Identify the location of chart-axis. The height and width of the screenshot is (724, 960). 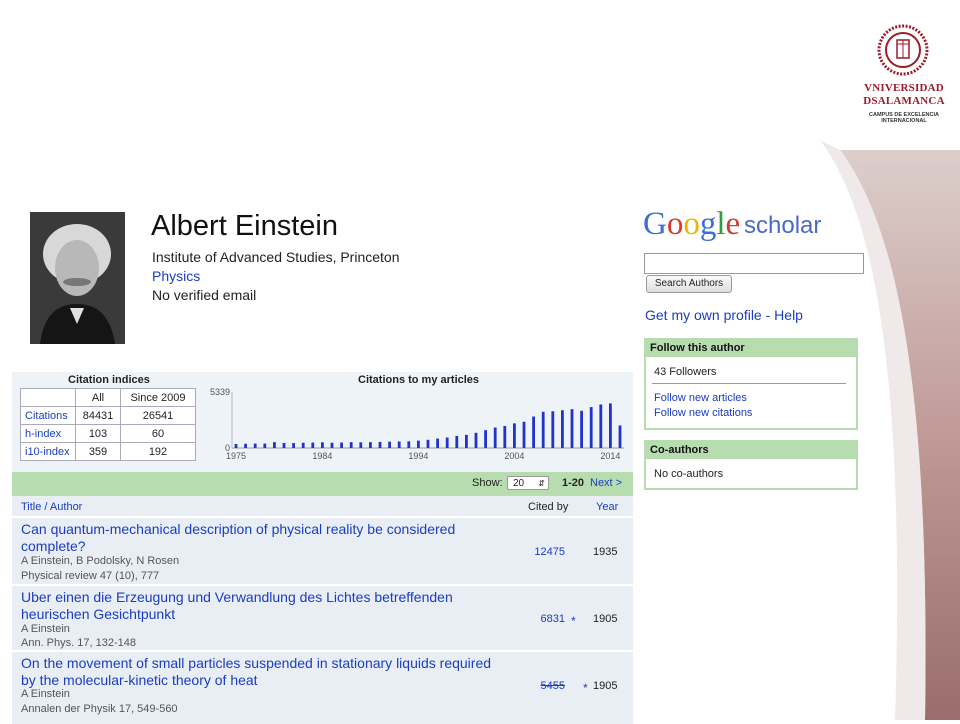
(427, 420).